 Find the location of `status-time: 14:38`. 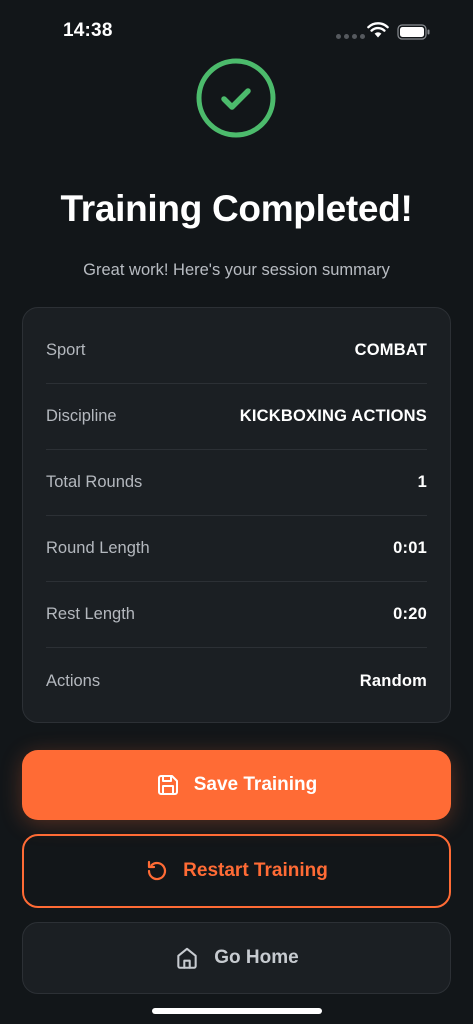

status-time: 14:38 is located at coordinates (88, 30).